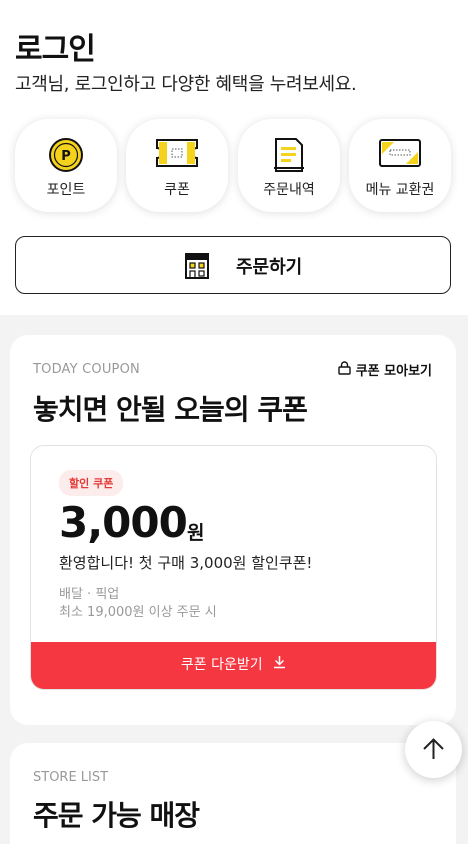 This screenshot has width=468, height=844. I want to click on point-coin-icon: P, so click(66, 157).